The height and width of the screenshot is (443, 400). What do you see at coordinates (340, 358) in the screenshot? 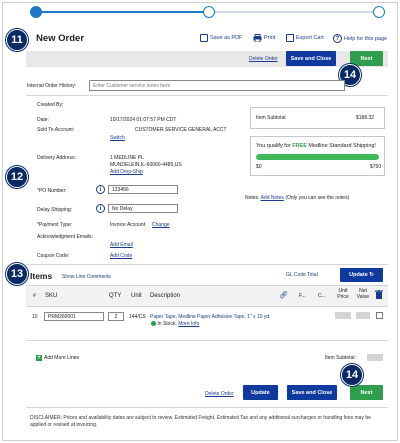
I see `items-subtotal-label: Item Subtotal:` at bounding box center [340, 358].